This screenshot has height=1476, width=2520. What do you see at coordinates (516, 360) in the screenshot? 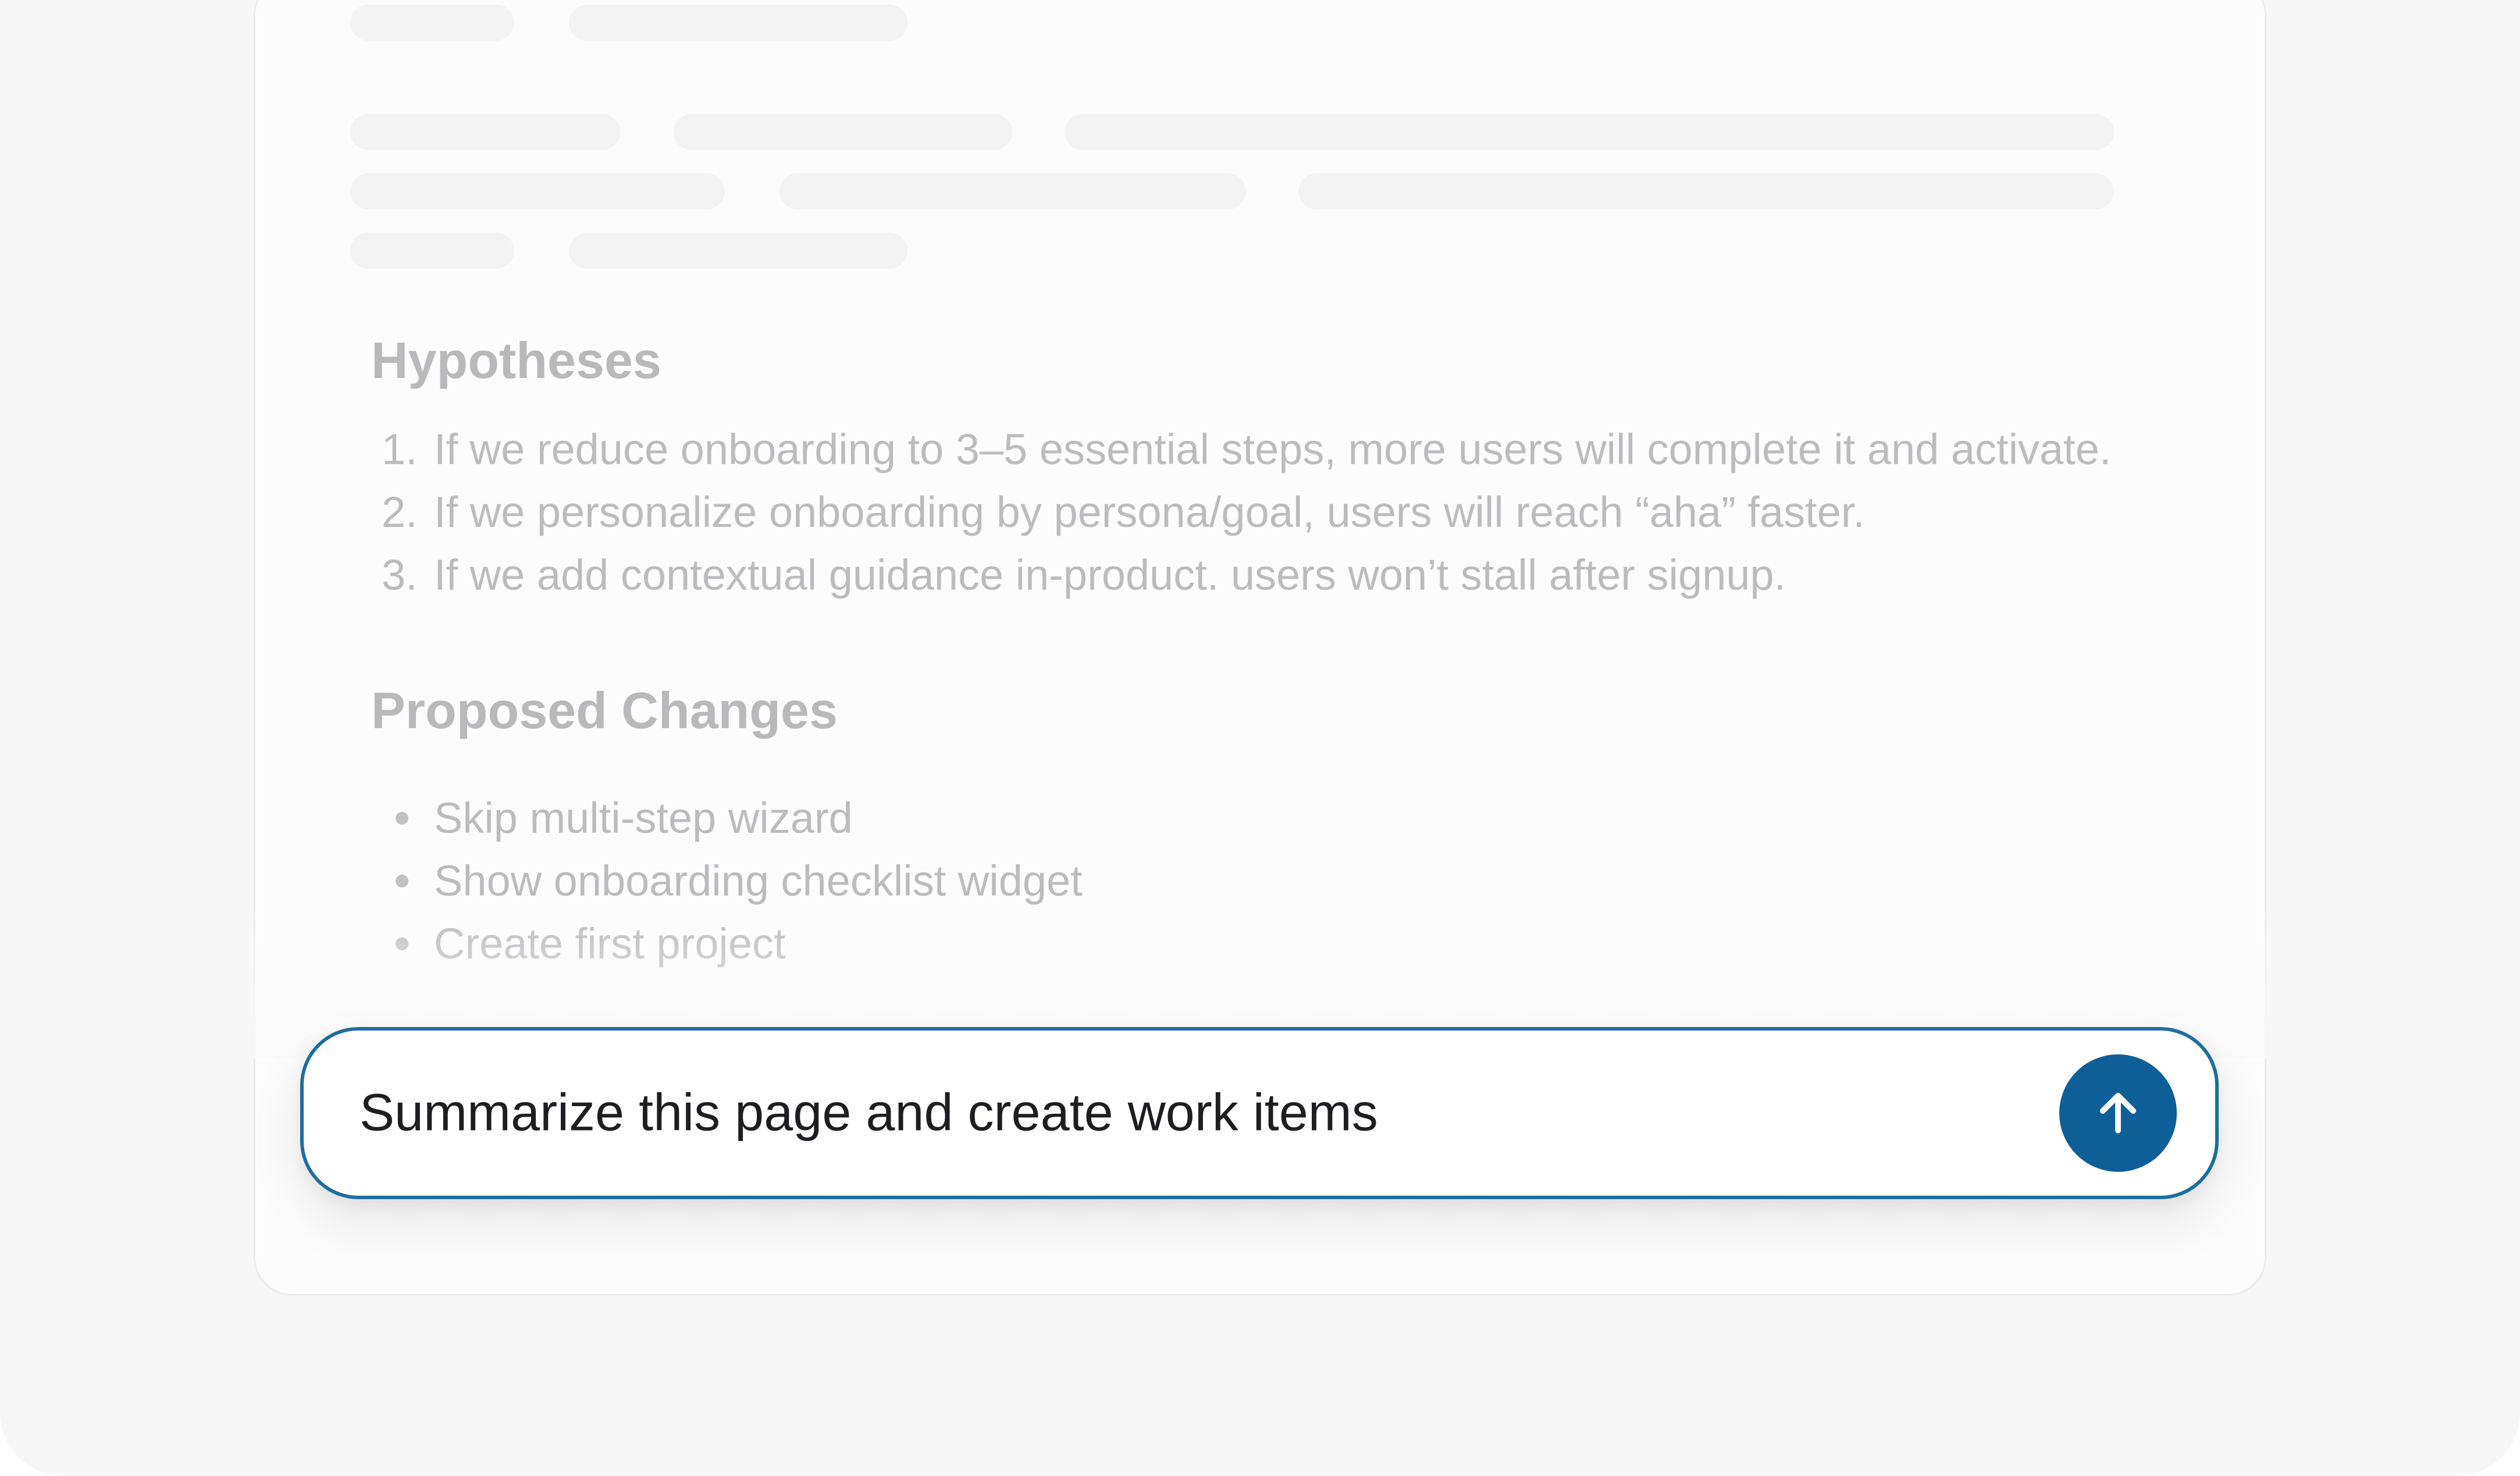
I see `section-heading-hypotheses: Hypotheses` at bounding box center [516, 360].